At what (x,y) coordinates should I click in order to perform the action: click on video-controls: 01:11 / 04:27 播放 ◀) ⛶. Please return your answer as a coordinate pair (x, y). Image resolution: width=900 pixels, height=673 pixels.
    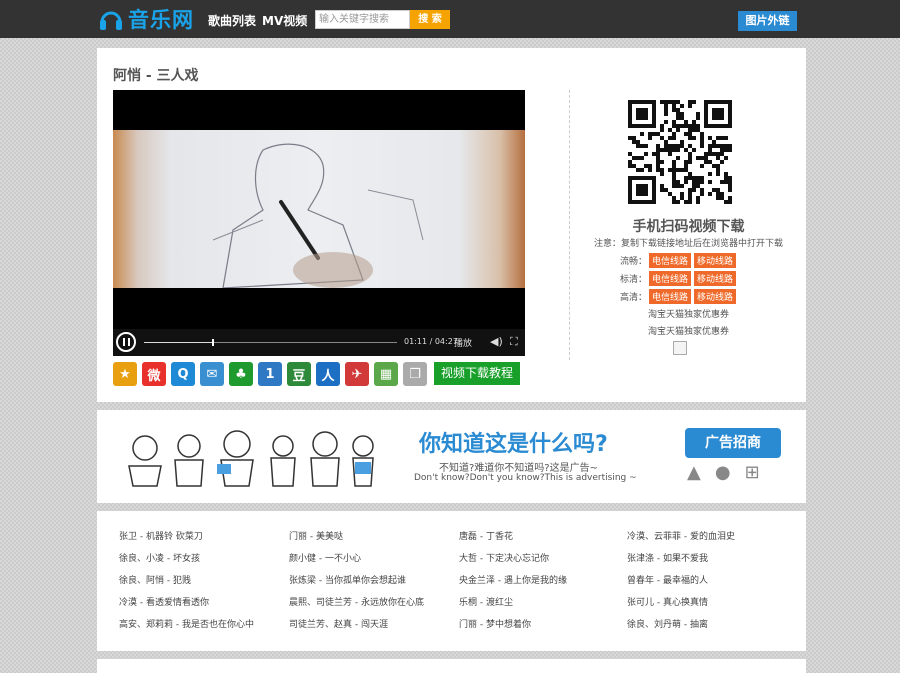
    Looking at the image, I should click on (319, 342).